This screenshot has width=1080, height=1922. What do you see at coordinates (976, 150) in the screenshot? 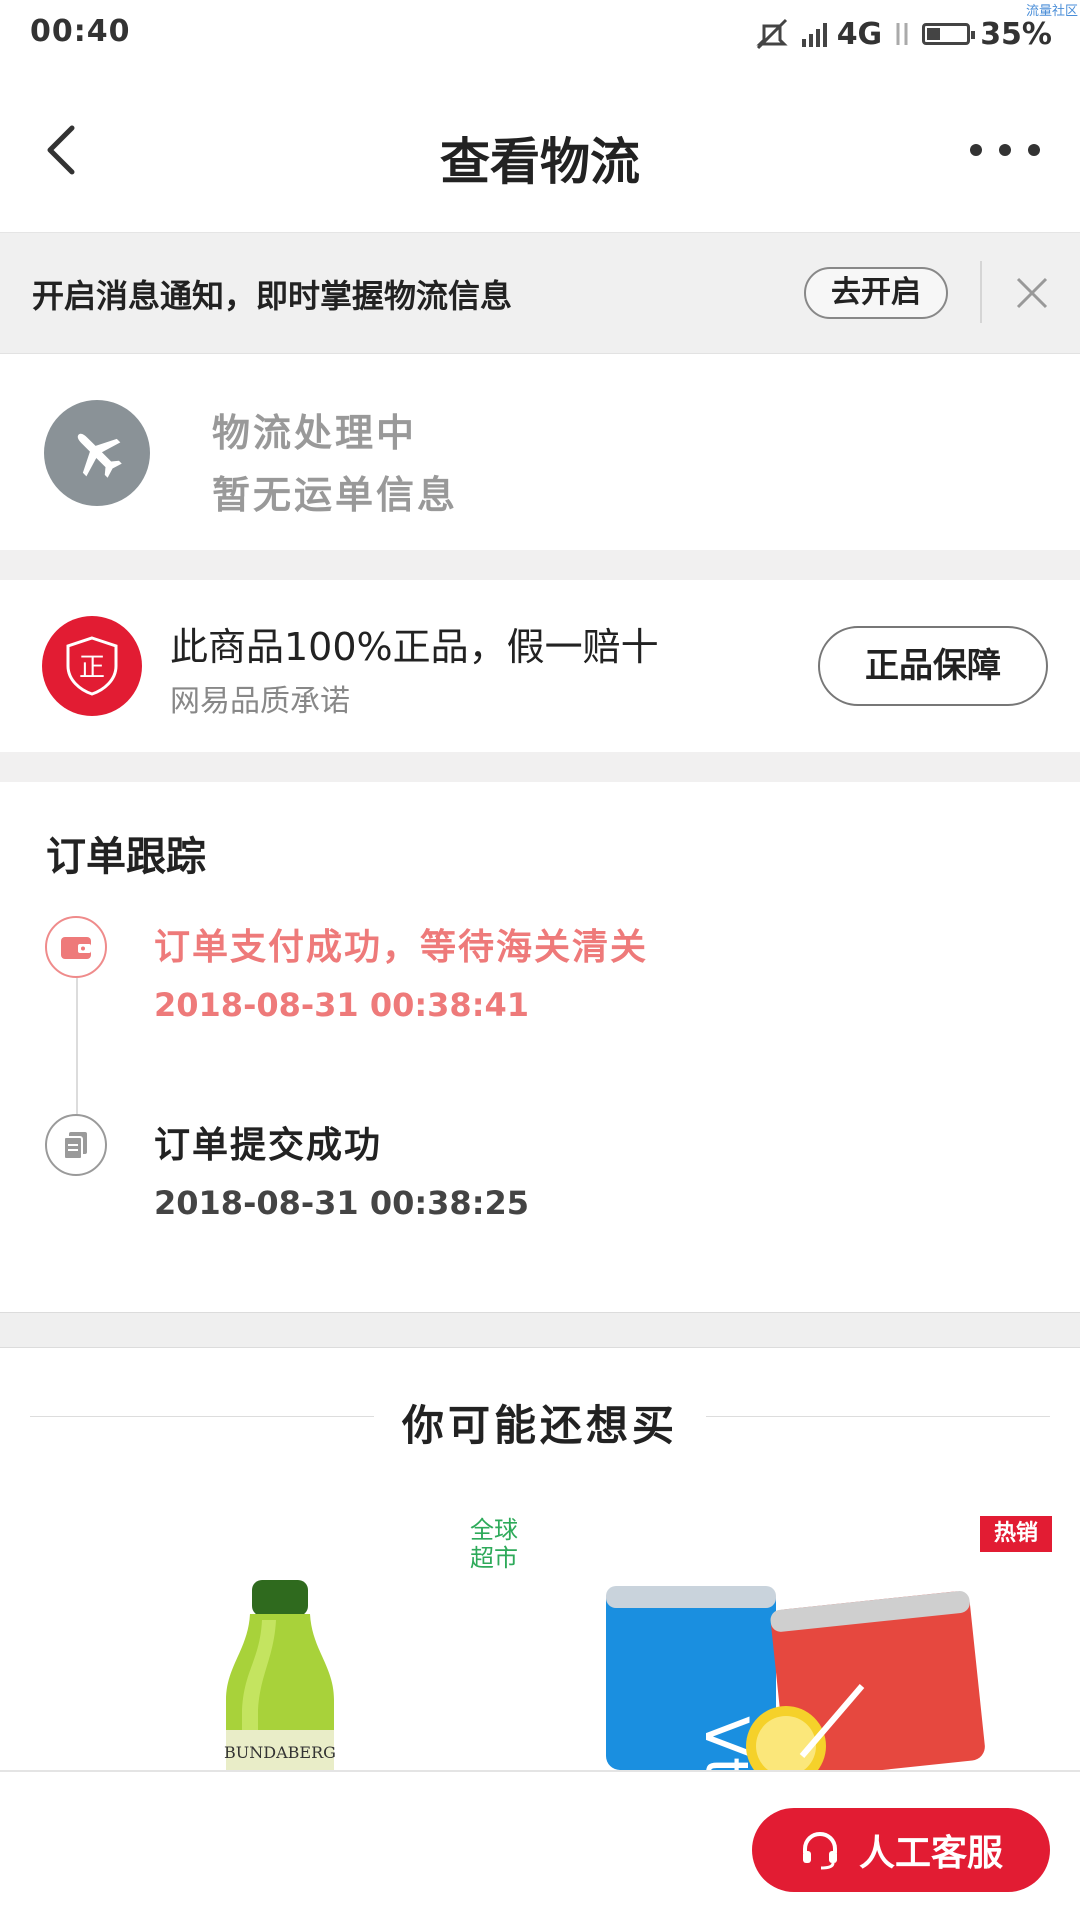
I see `more-dots-icon` at bounding box center [976, 150].